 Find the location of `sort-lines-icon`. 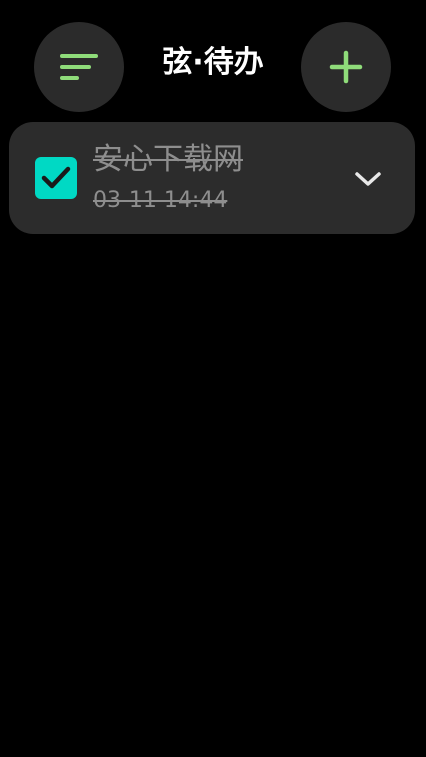

sort-lines-icon is located at coordinates (79, 67).